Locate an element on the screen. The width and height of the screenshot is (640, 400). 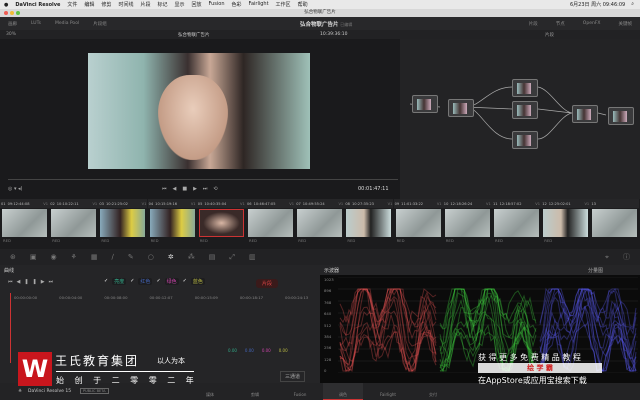
menu-item: 帮助 is located at coordinates (303, 4).